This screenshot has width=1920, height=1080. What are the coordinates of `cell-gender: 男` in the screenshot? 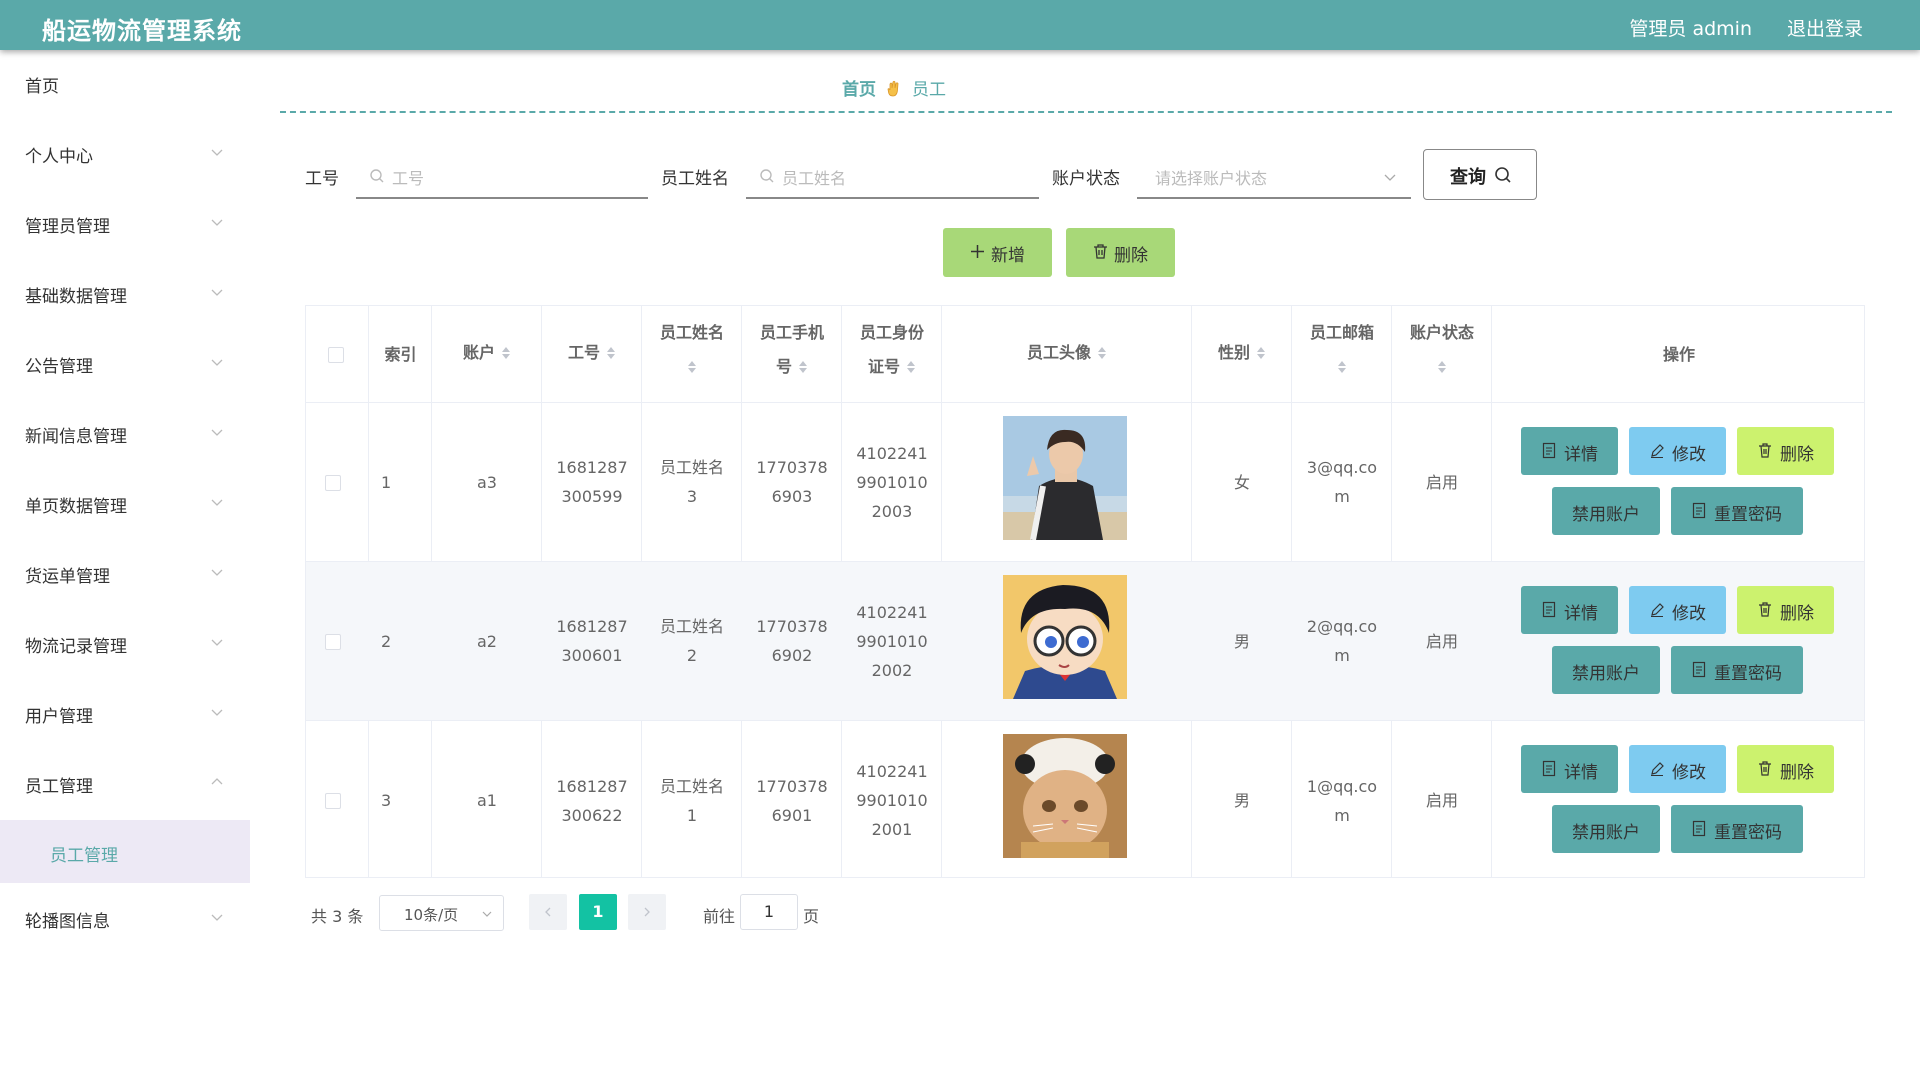 It's located at (1241, 641).